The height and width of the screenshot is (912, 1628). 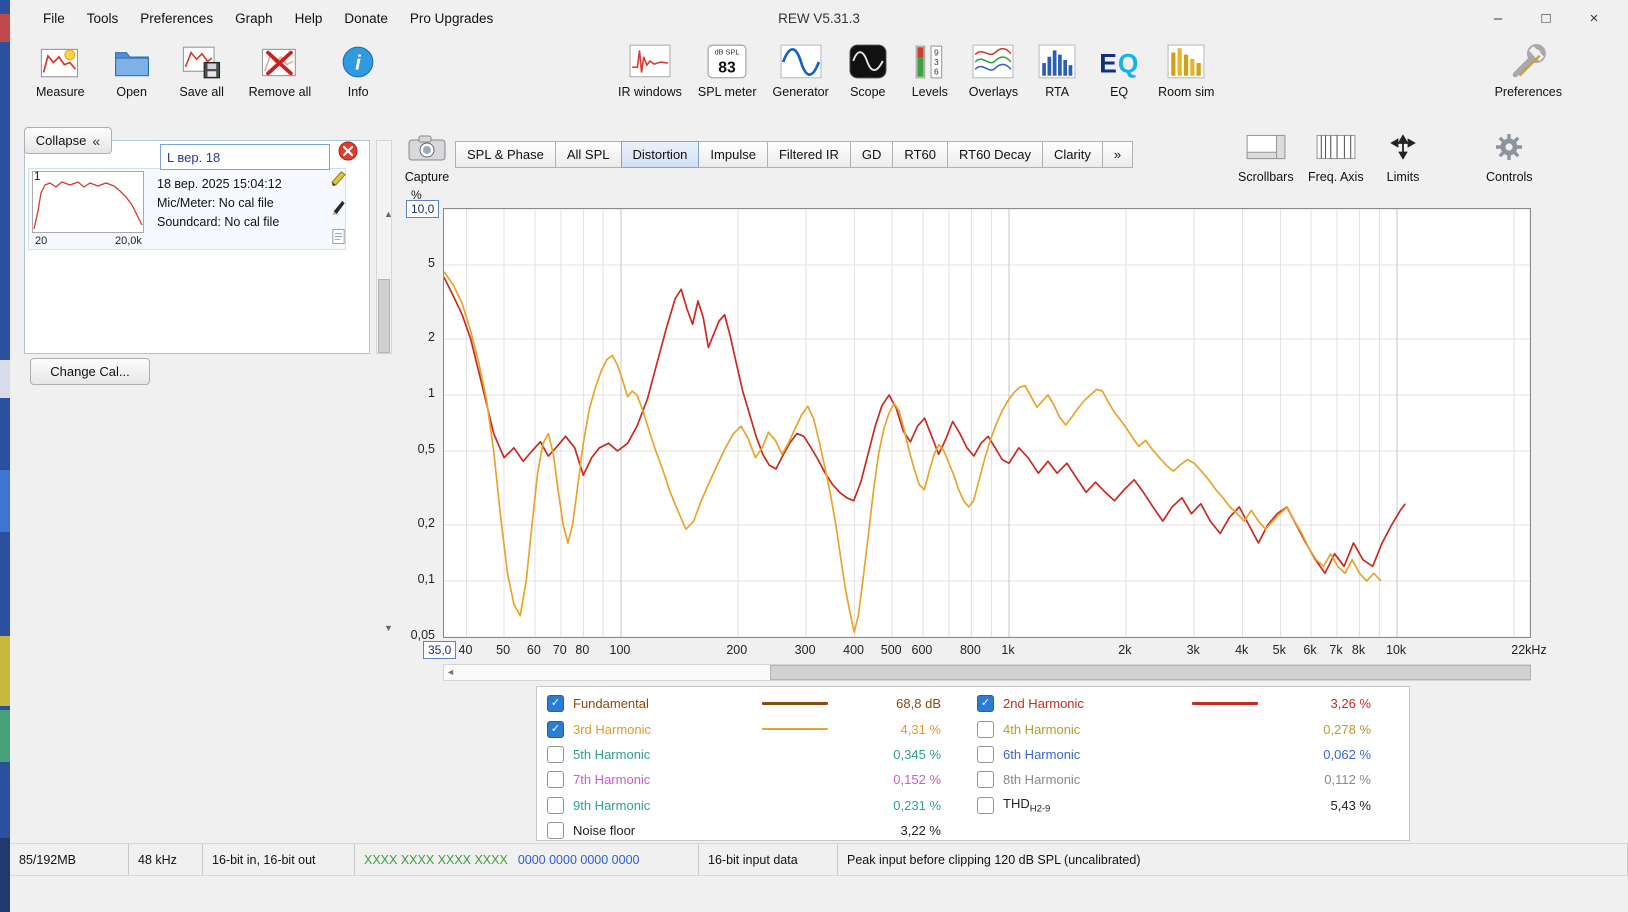 What do you see at coordinates (426, 448) in the screenshot?
I see `y-tick-0-5: 0,5` at bounding box center [426, 448].